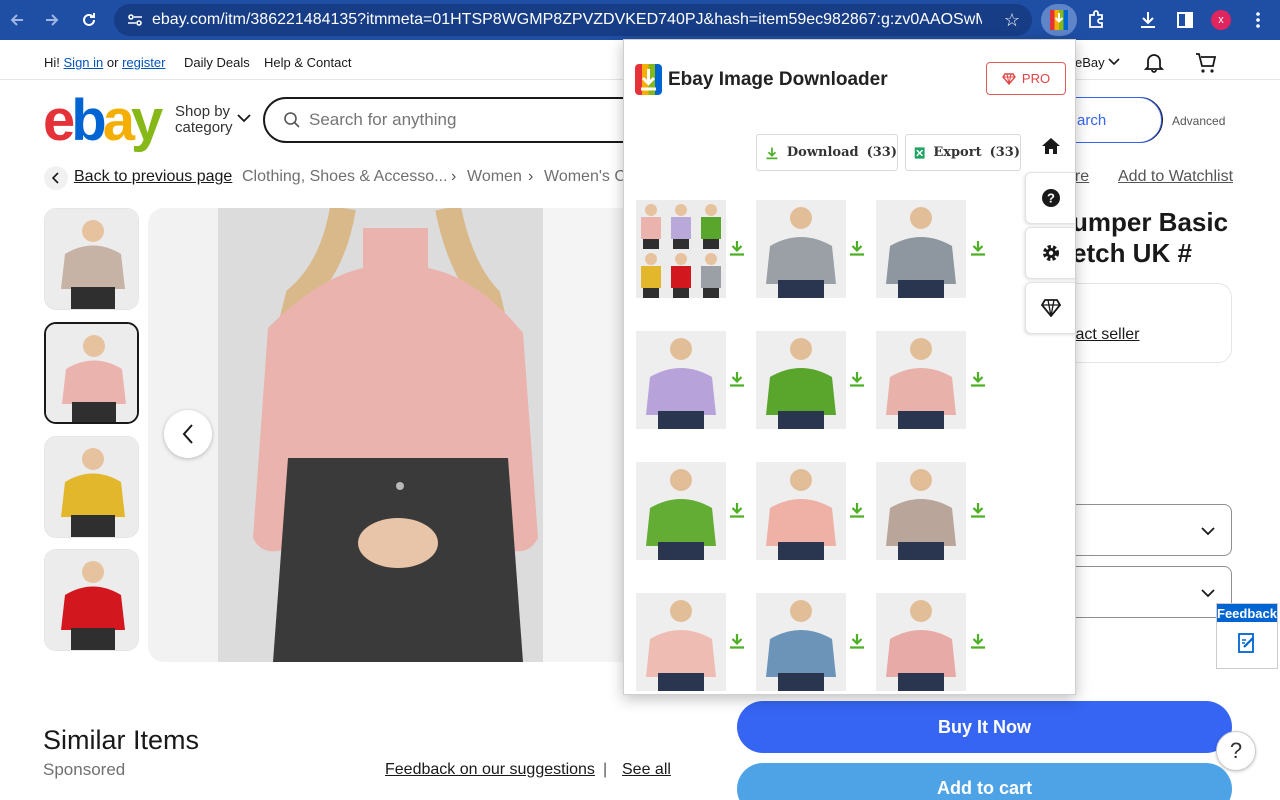 This screenshot has height=800, width=1280. Describe the element at coordinates (1258, 20) in the screenshot. I see `kebab-menu-icon` at that location.